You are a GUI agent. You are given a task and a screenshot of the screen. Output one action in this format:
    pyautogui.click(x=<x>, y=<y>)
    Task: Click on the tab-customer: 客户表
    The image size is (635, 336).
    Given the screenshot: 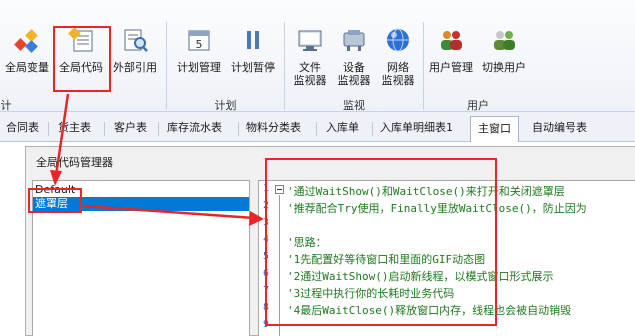 What is the action you would take?
    pyautogui.click(x=130, y=128)
    